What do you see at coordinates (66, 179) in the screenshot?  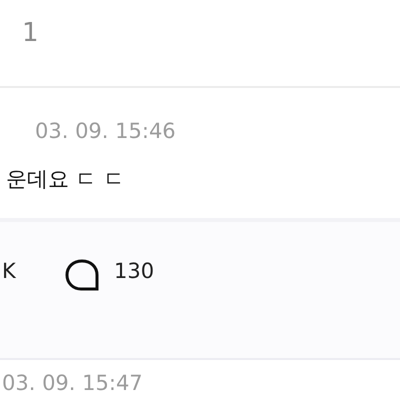 I see `comment-text: 운데요 ㄷ ㄷ` at bounding box center [66, 179].